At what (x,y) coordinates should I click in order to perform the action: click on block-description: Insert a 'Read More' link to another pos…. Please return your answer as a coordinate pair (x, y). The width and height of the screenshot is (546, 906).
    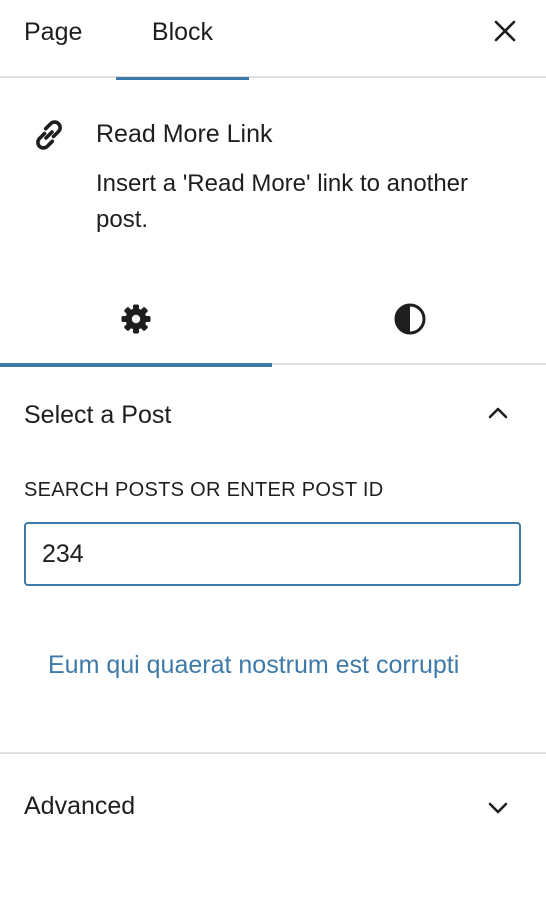
    Looking at the image, I should click on (282, 201).